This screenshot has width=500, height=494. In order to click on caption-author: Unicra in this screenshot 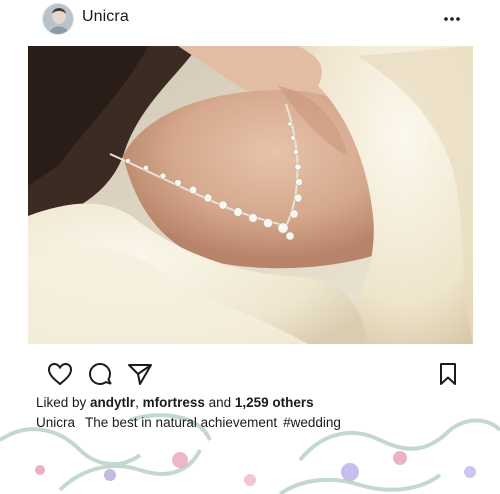, I will do `click(55, 422)`.